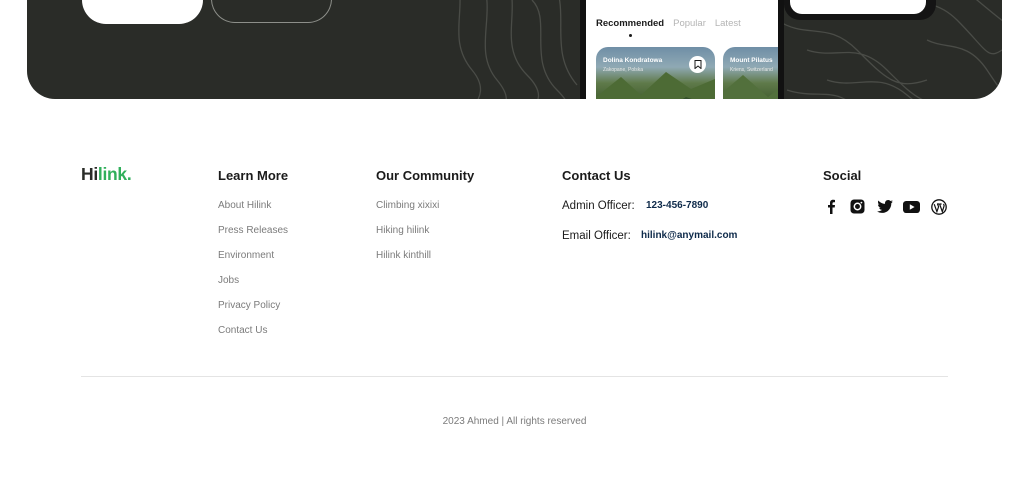 This screenshot has width=1024, height=491. I want to click on contact-us-heading: Contact Us, so click(596, 175).